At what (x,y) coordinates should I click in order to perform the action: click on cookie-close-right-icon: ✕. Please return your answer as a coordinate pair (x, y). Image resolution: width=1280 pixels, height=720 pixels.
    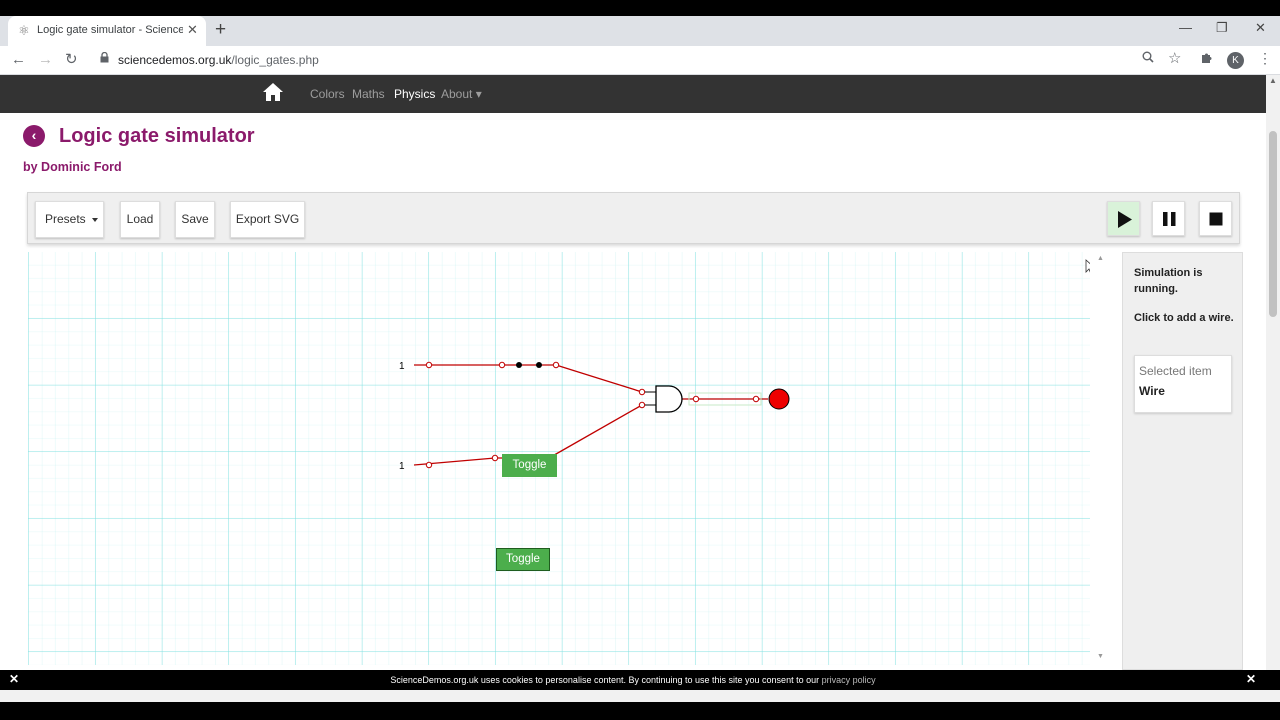
    Looking at the image, I should click on (1251, 679).